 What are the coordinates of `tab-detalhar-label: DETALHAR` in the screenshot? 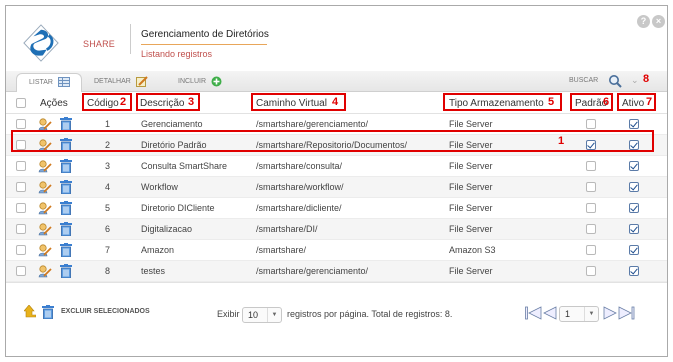 It's located at (112, 81).